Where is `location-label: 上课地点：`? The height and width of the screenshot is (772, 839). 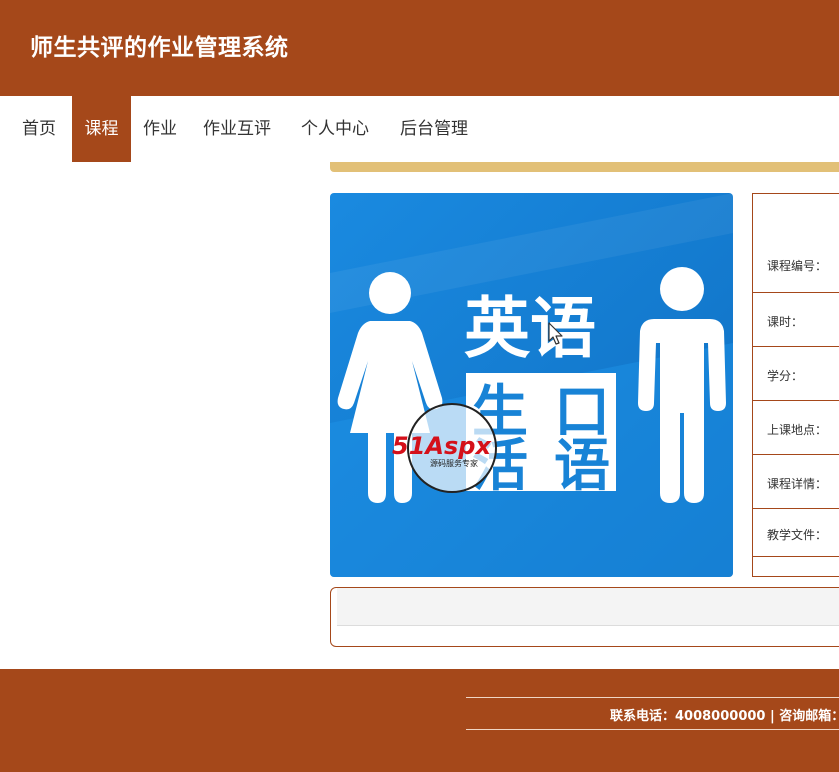 location-label: 上课地点： is located at coordinates (797, 430).